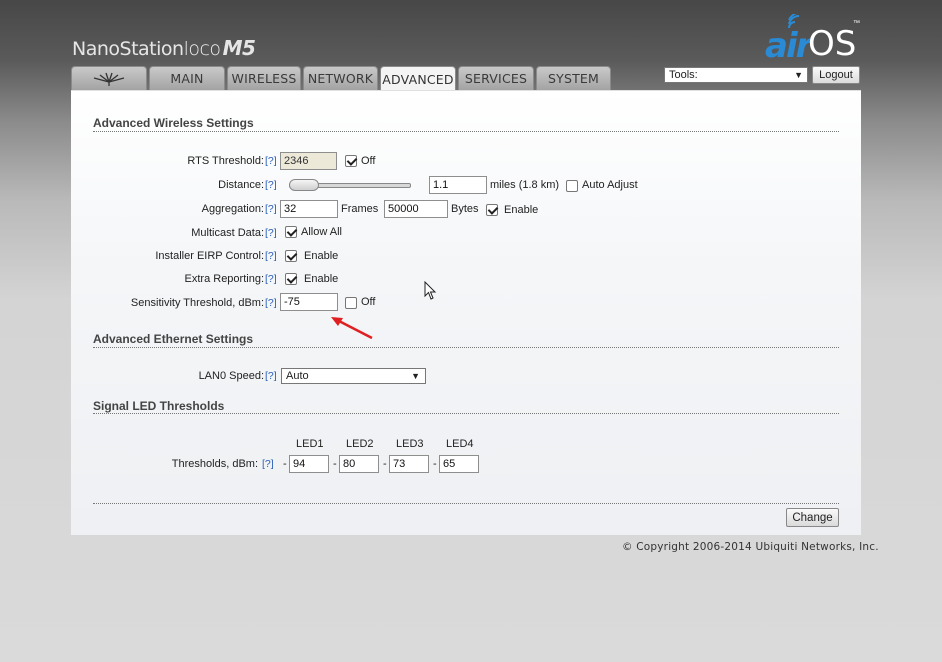  I want to click on multicast-label: Multicast Data:, so click(227, 233).